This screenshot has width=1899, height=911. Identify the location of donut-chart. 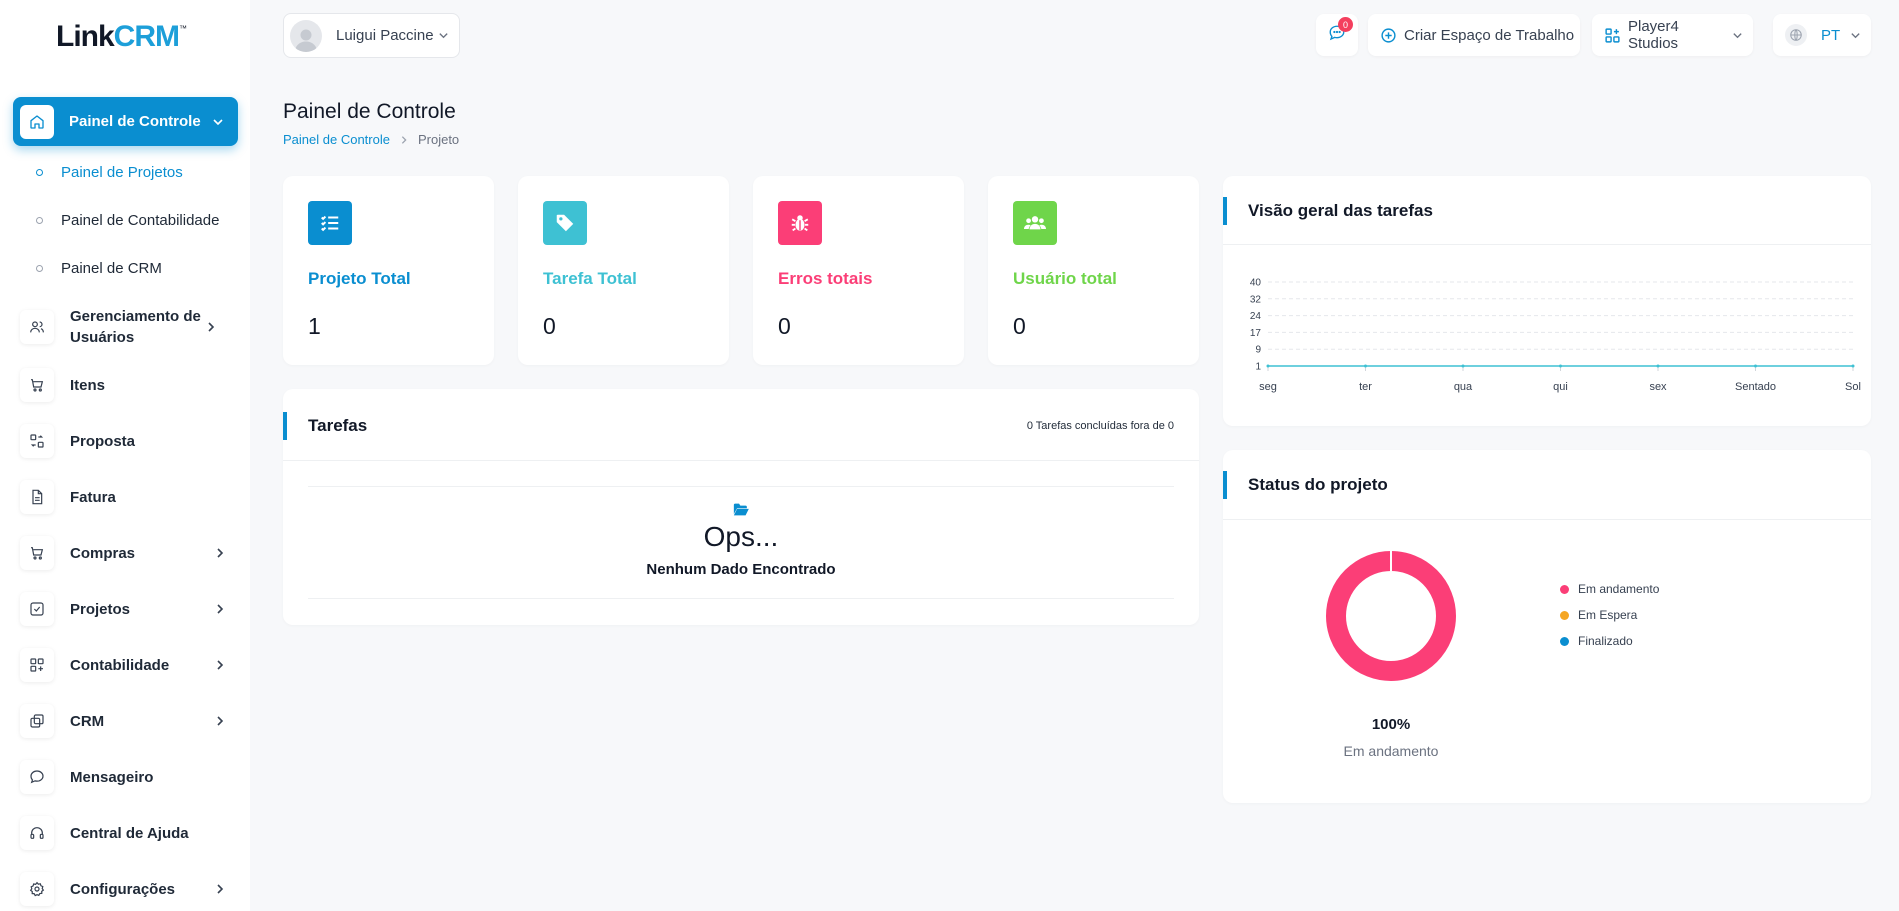
(1391, 616).